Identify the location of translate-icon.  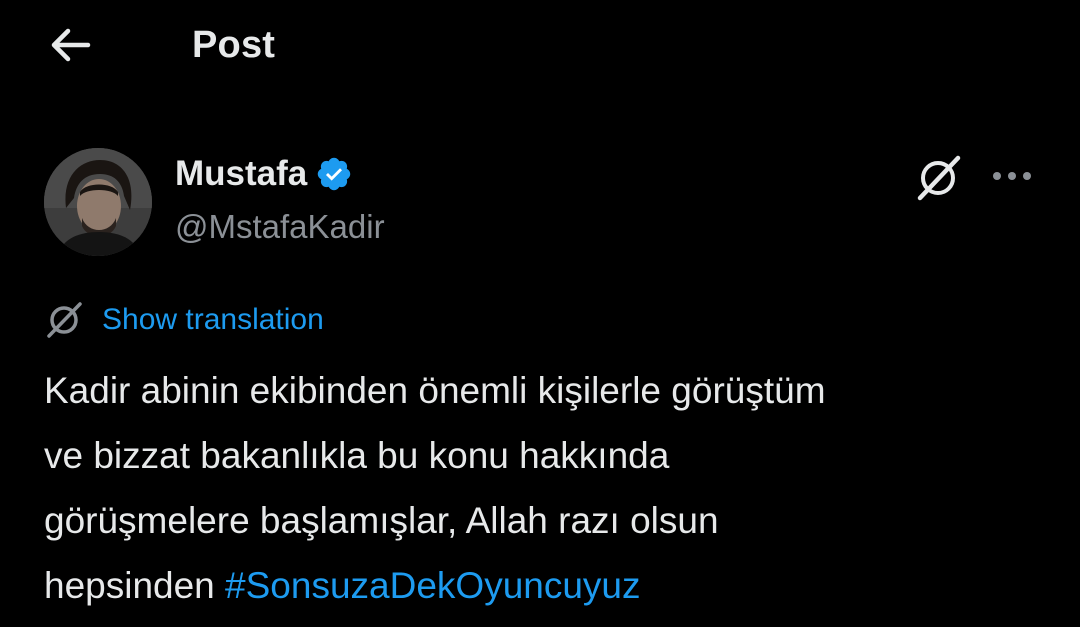
(64, 320).